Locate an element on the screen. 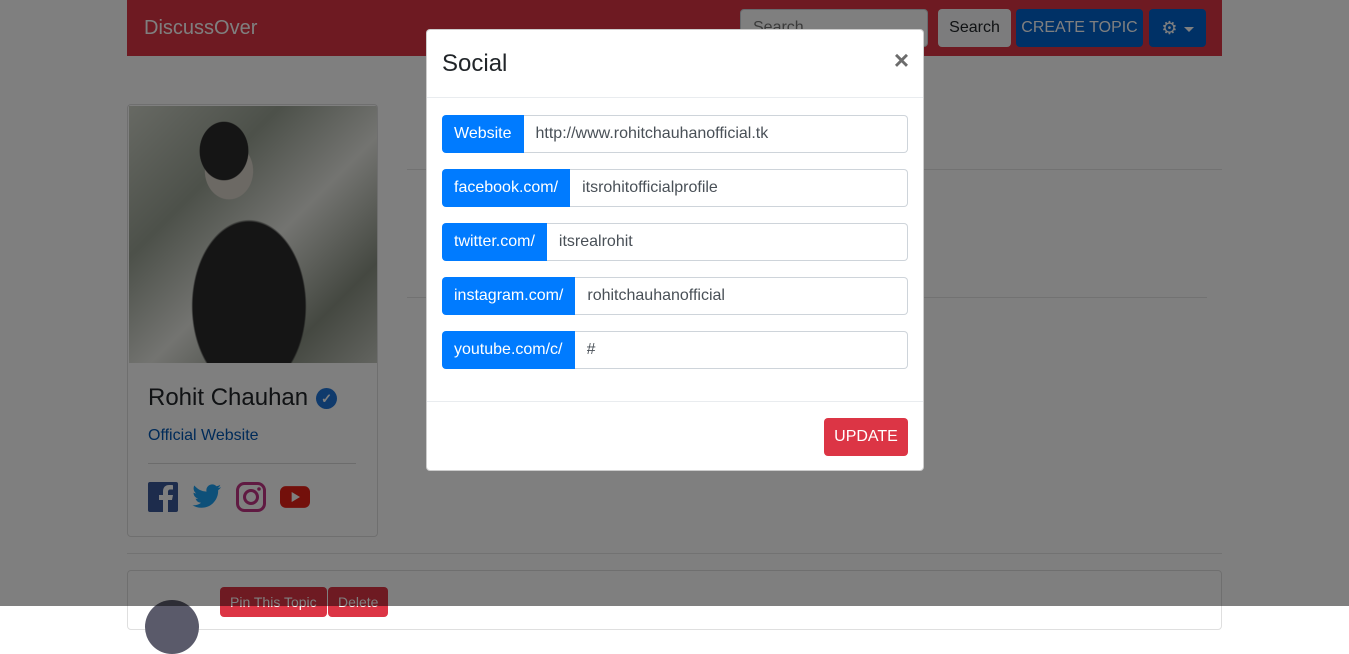 This screenshot has height=654, width=1349. youtube-input-group: youtube.com/c/ is located at coordinates (675, 350).